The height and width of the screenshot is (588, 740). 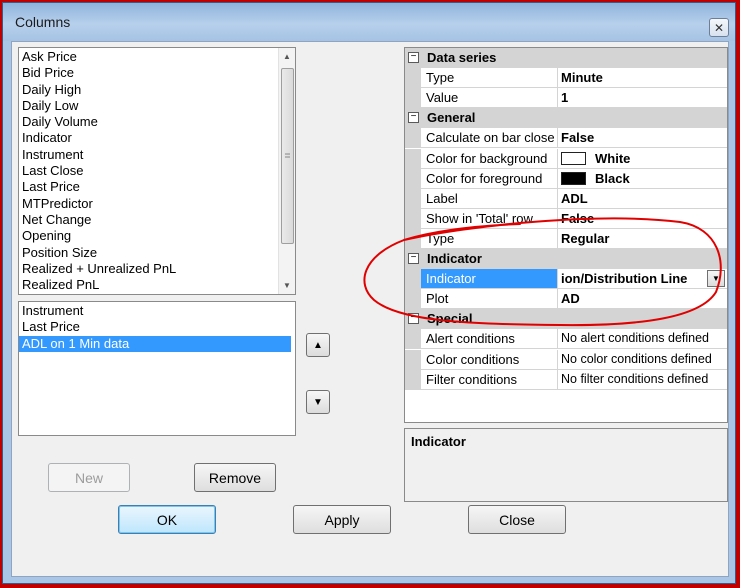 What do you see at coordinates (566, 118) in the screenshot?
I see `category-general: − General` at bounding box center [566, 118].